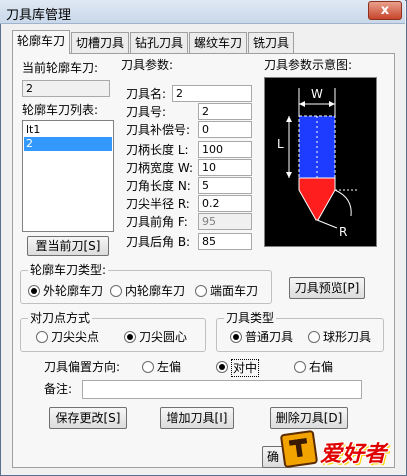  I want to click on tab-threading-tool: 螺纹车刀, so click(218, 42).